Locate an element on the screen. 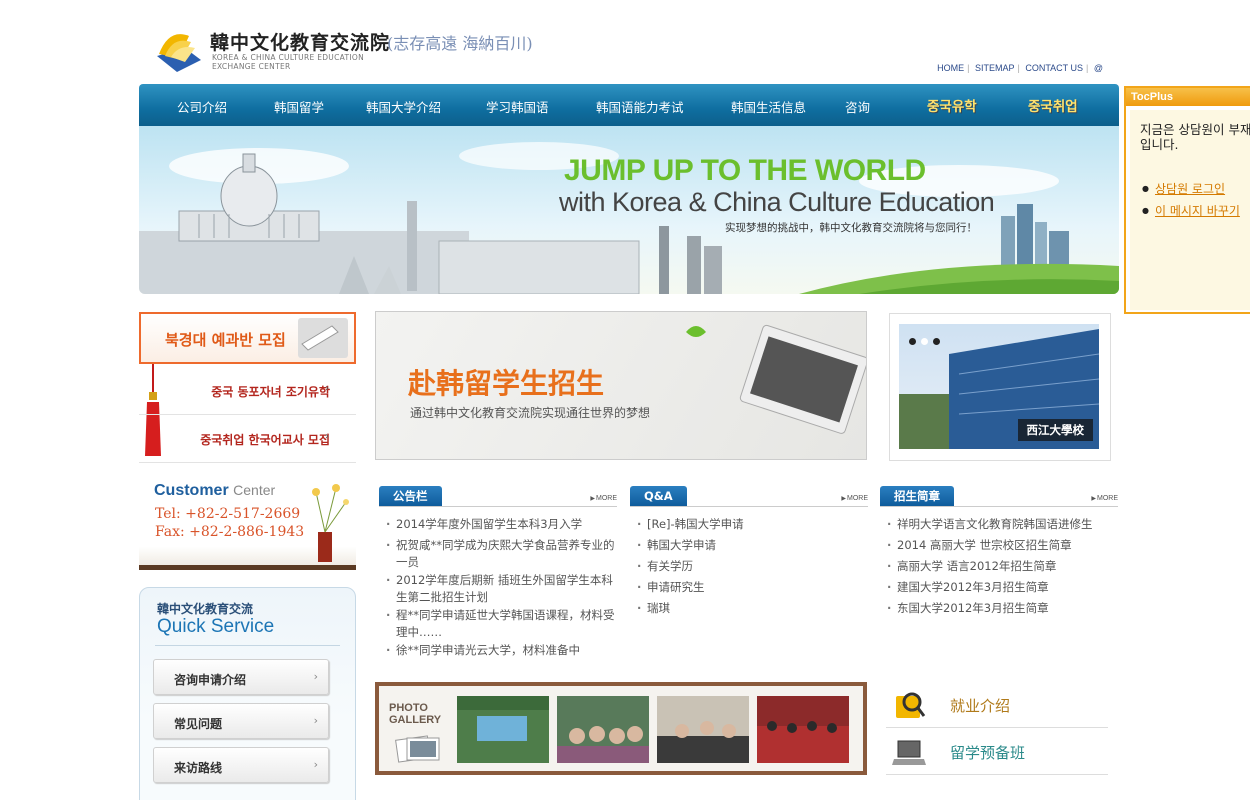 The image size is (1250, 800). list-item: 2014学年度外国留学生本科3月入学 is located at coordinates (501, 524).